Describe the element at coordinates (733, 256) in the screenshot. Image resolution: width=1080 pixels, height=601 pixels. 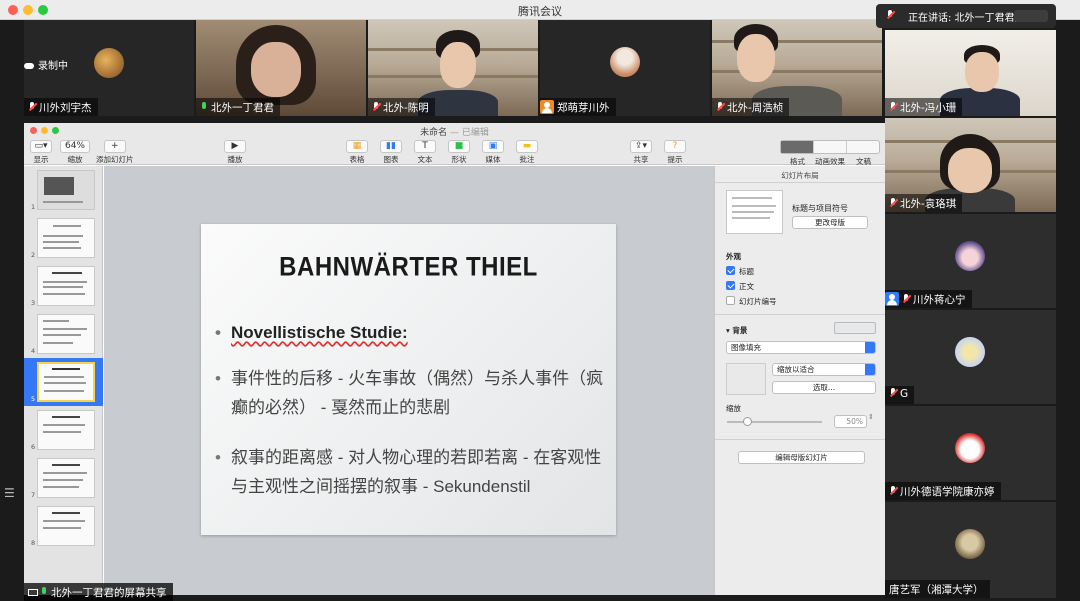
I see `appearance-heading: 外观` at that location.